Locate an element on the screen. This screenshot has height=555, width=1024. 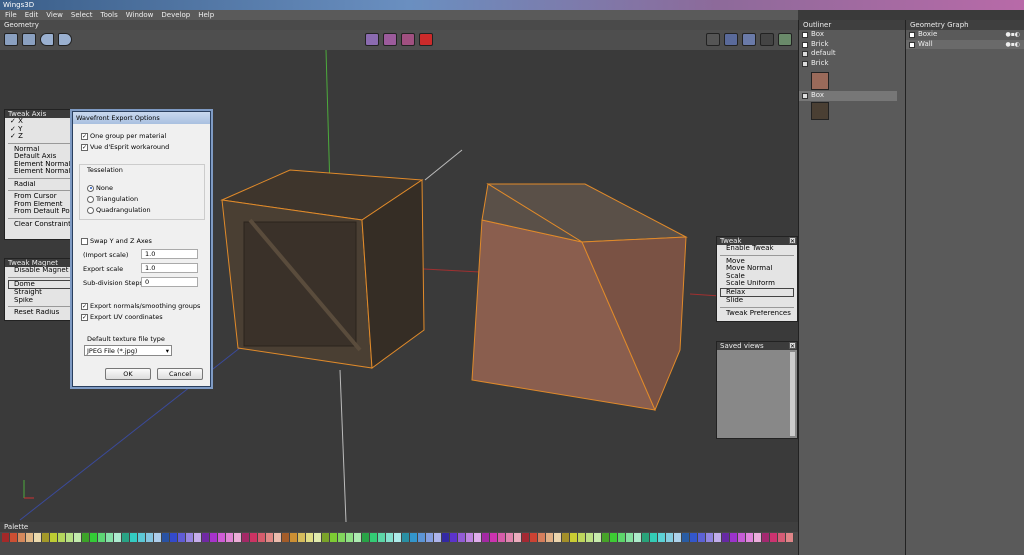
palette-swatches is located at coordinates (399, 537).